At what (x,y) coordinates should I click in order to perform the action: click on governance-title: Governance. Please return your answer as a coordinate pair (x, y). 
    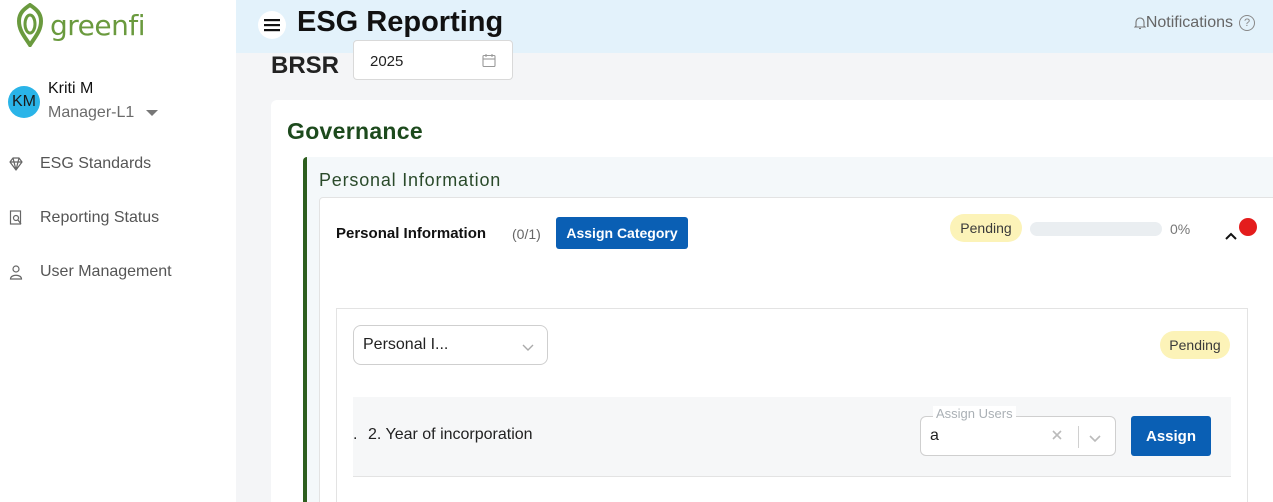
    Looking at the image, I should click on (355, 131).